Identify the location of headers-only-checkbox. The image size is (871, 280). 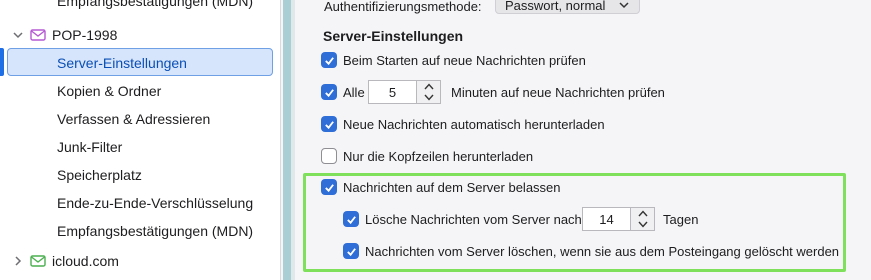
(329, 156).